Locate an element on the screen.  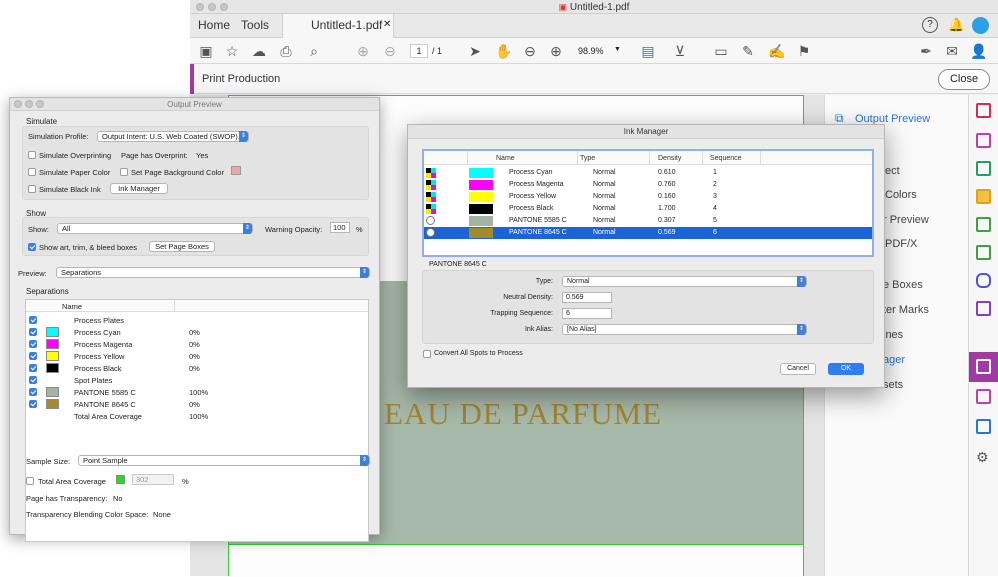
set-page-boxes-button: Set Page Boxes is located at coordinates (182, 246).